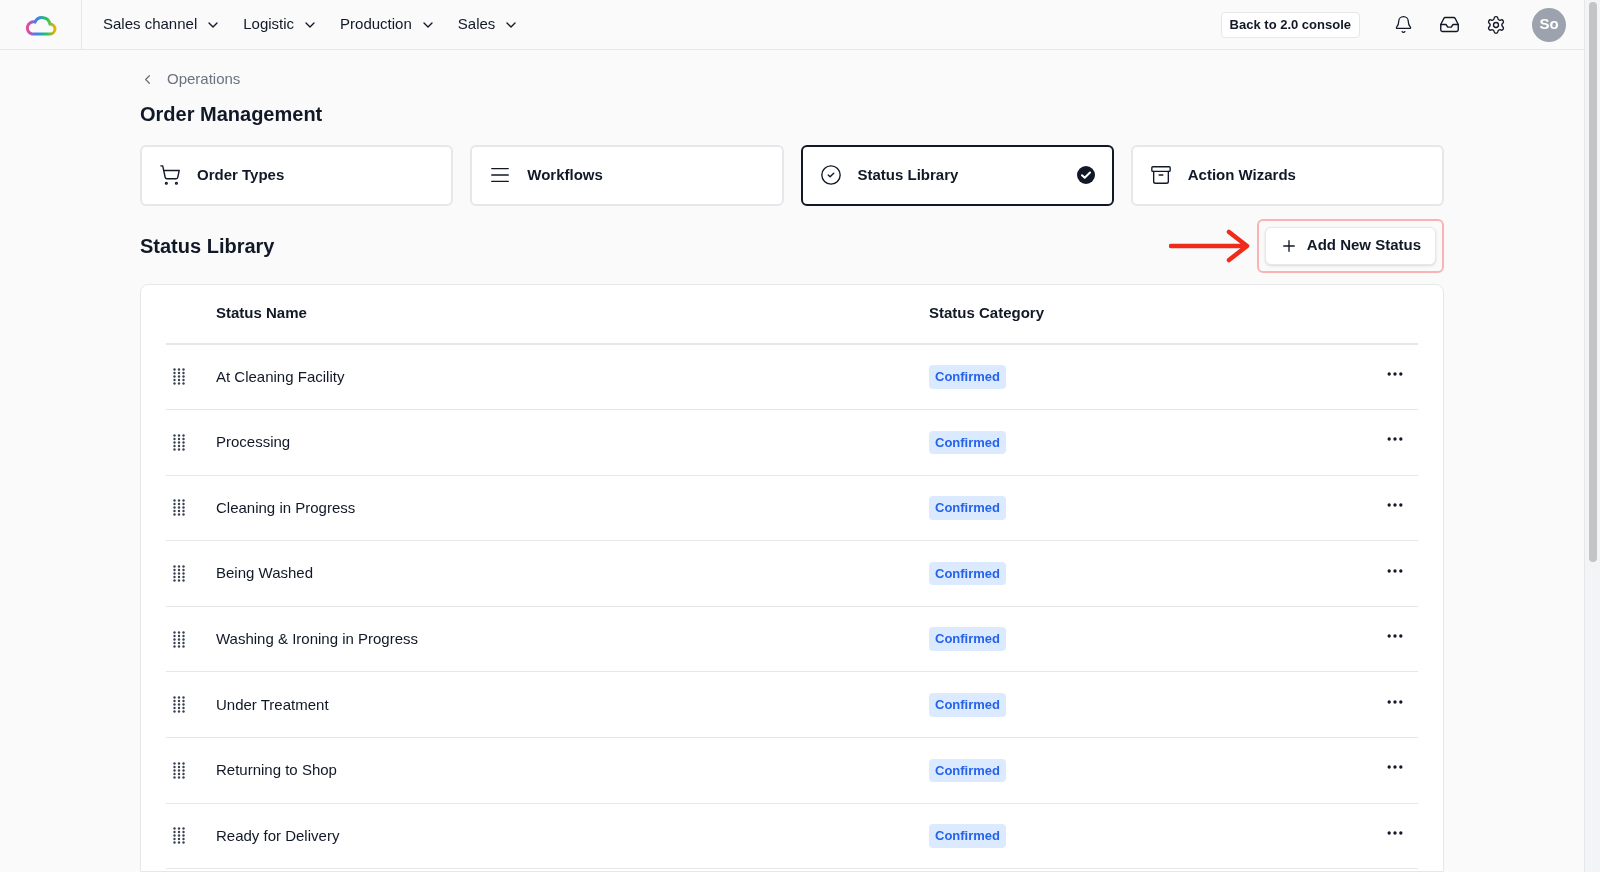 The width and height of the screenshot is (1600, 872). What do you see at coordinates (254, 442) in the screenshot?
I see `status-name: Processing` at bounding box center [254, 442].